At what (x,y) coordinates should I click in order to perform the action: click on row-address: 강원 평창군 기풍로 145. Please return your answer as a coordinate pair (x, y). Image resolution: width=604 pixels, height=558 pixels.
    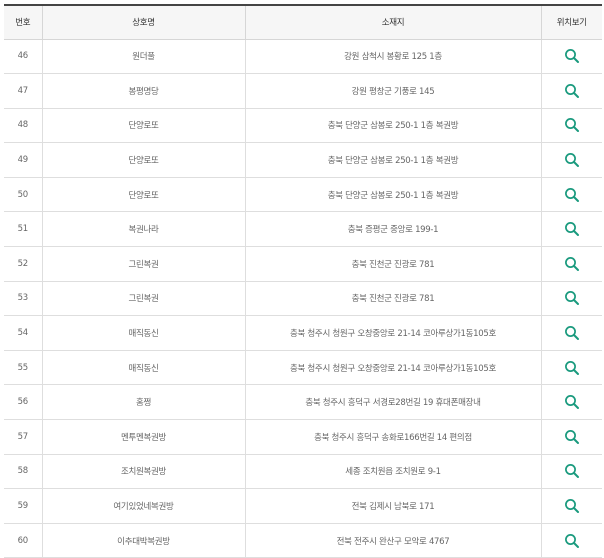
    Looking at the image, I should click on (392, 91).